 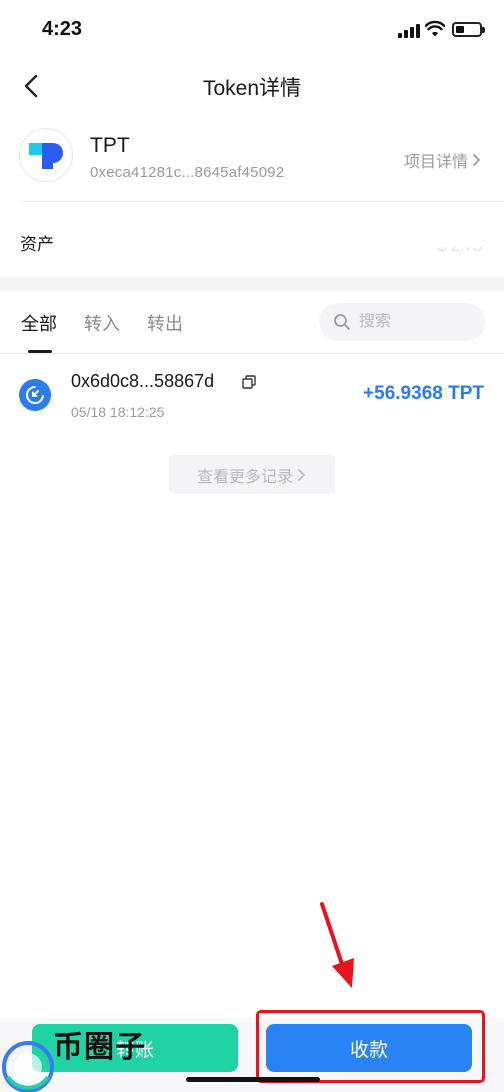 I want to click on battery-icon, so click(x=468, y=29).